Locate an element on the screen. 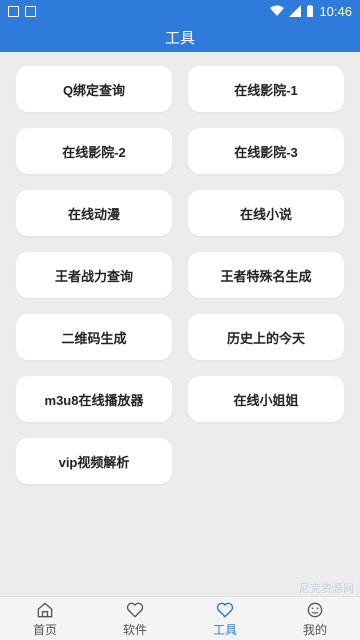 The height and width of the screenshot is (640, 360). page-title: 工具 is located at coordinates (179, 38).